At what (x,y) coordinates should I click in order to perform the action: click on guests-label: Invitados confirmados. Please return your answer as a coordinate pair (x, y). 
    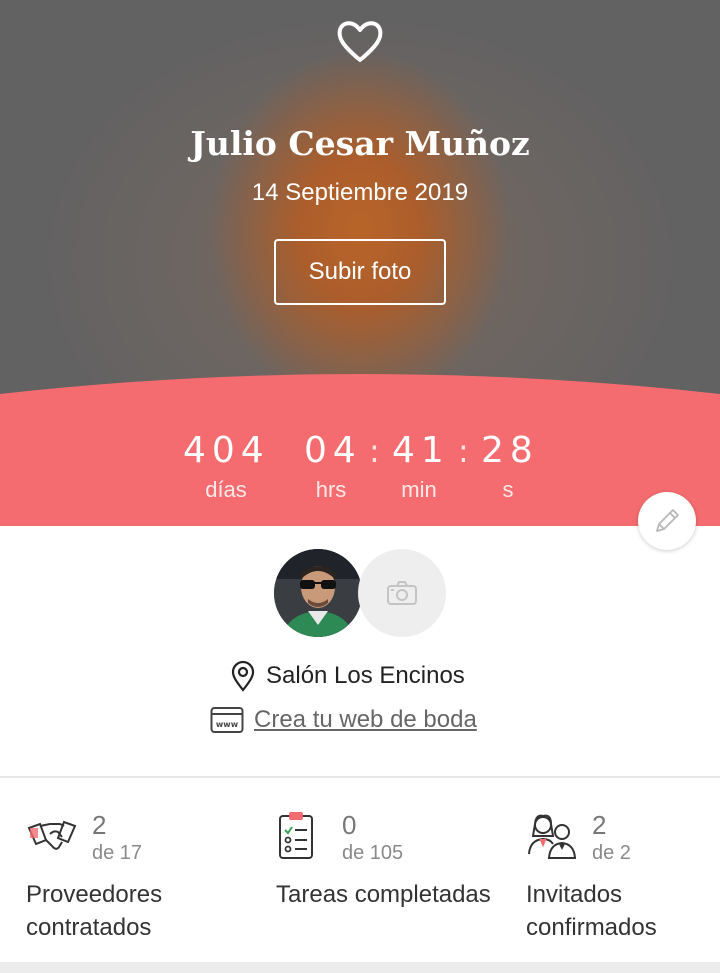
    Looking at the image, I should click on (591, 911).